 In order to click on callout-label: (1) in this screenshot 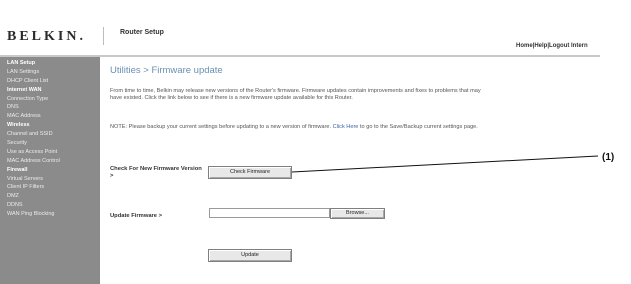, I will do `click(608, 157)`.